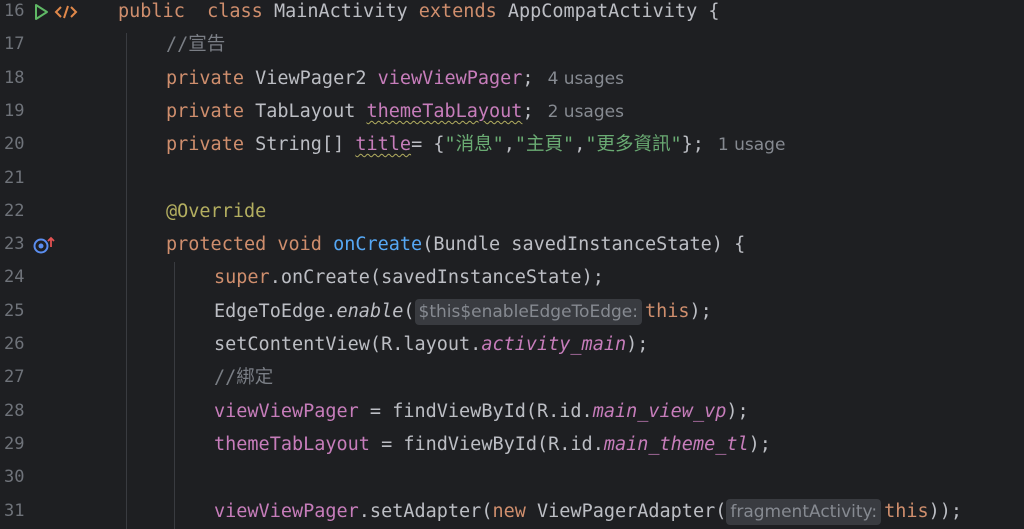  What do you see at coordinates (512, 178) in the screenshot?
I see `code-line: 21` at bounding box center [512, 178].